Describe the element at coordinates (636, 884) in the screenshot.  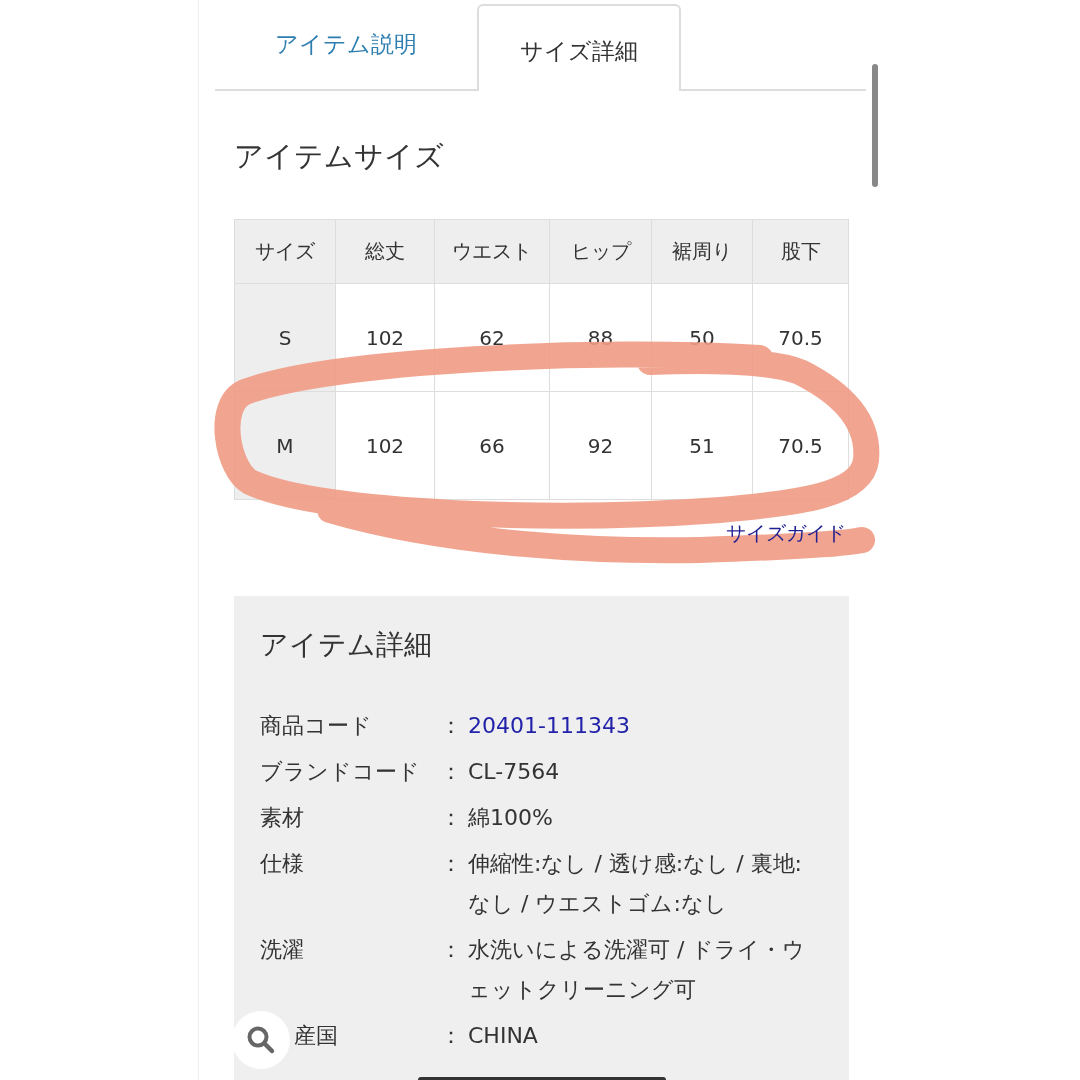
I see `detail-value: 伸縮性:なし / 透け感:なし / 裏地:なし / ウエストゴム:なし` at that location.